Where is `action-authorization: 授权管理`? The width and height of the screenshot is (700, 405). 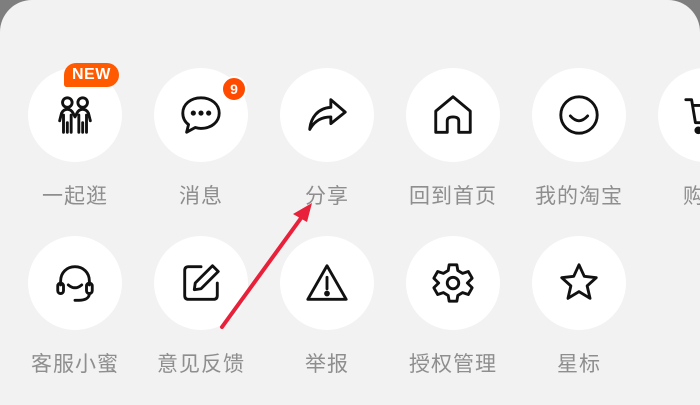
action-authorization: 授权管理 is located at coordinates (451, 306).